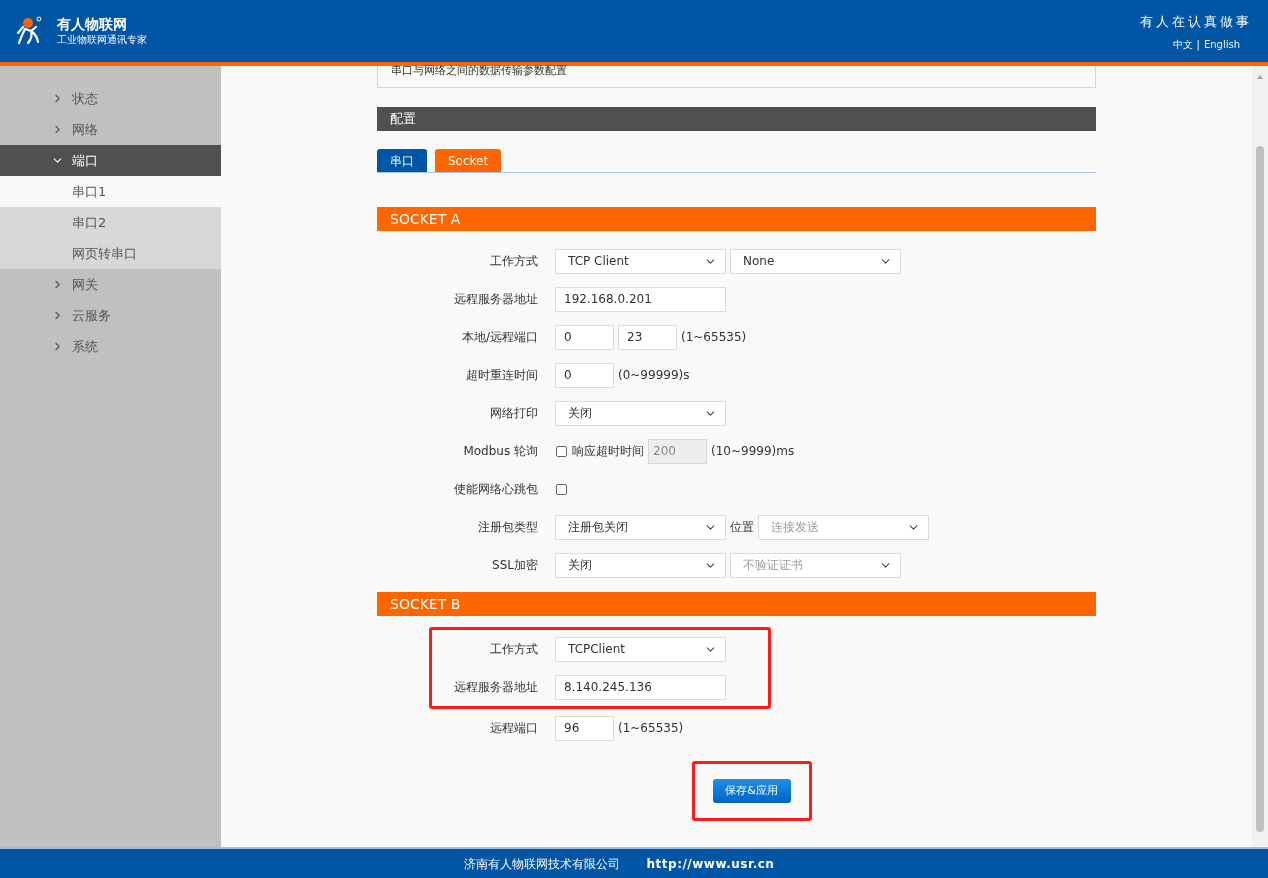 This screenshot has height=878, width=1268. Describe the element at coordinates (499, 337) in the screenshot. I see `field-label: 本地/远程端口` at that location.